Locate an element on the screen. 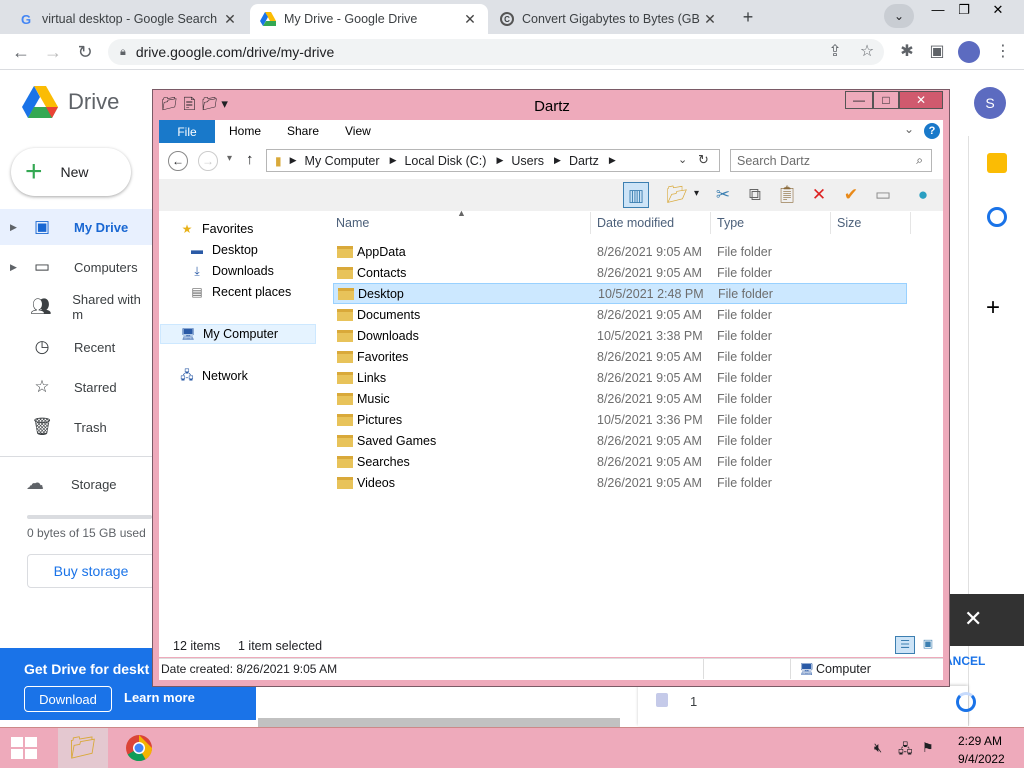 This screenshot has height=768, width=1024. extensions-icon: ✱ is located at coordinates (907, 52).